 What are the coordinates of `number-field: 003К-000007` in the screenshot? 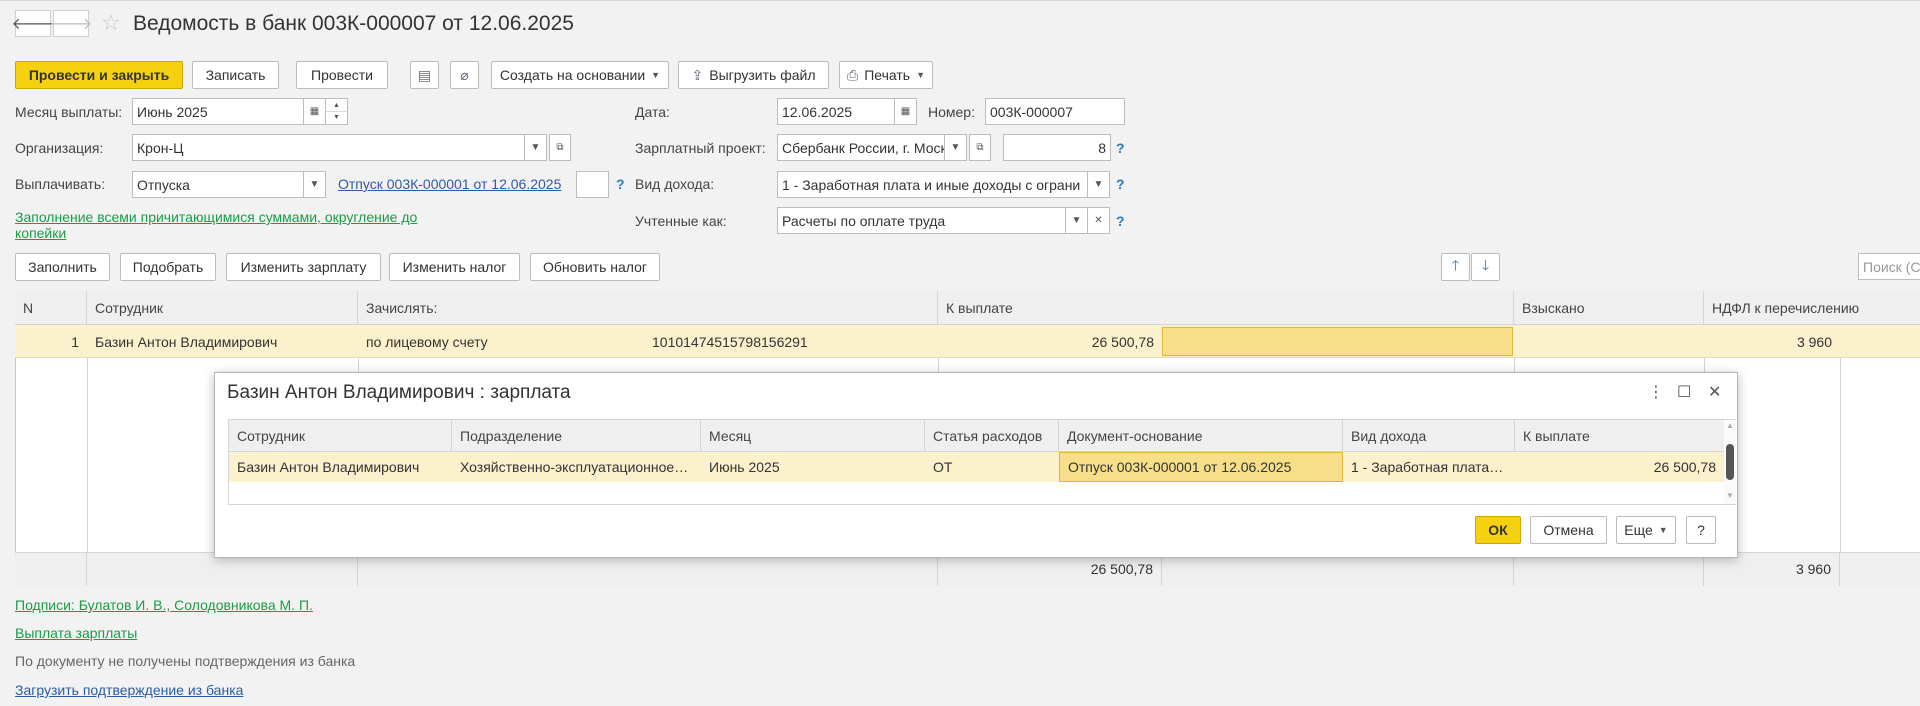 It's located at (1055, 111).